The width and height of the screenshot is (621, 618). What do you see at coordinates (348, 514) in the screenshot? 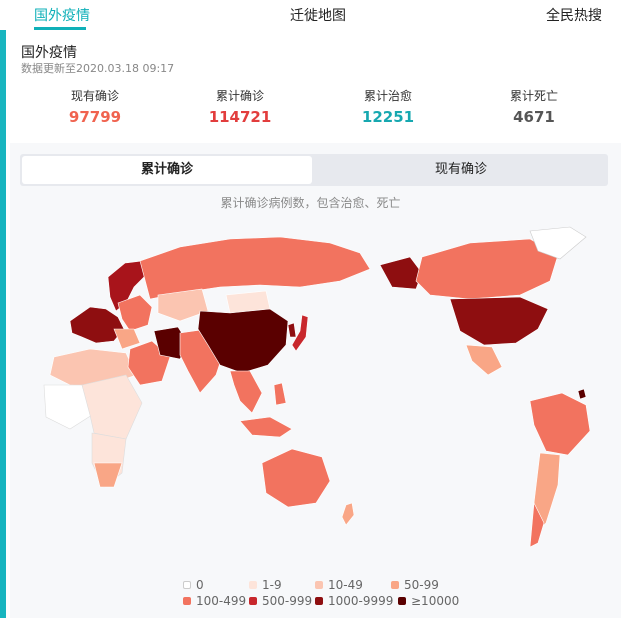
I see `region-new-zealand` at bounding box center [348, 514].